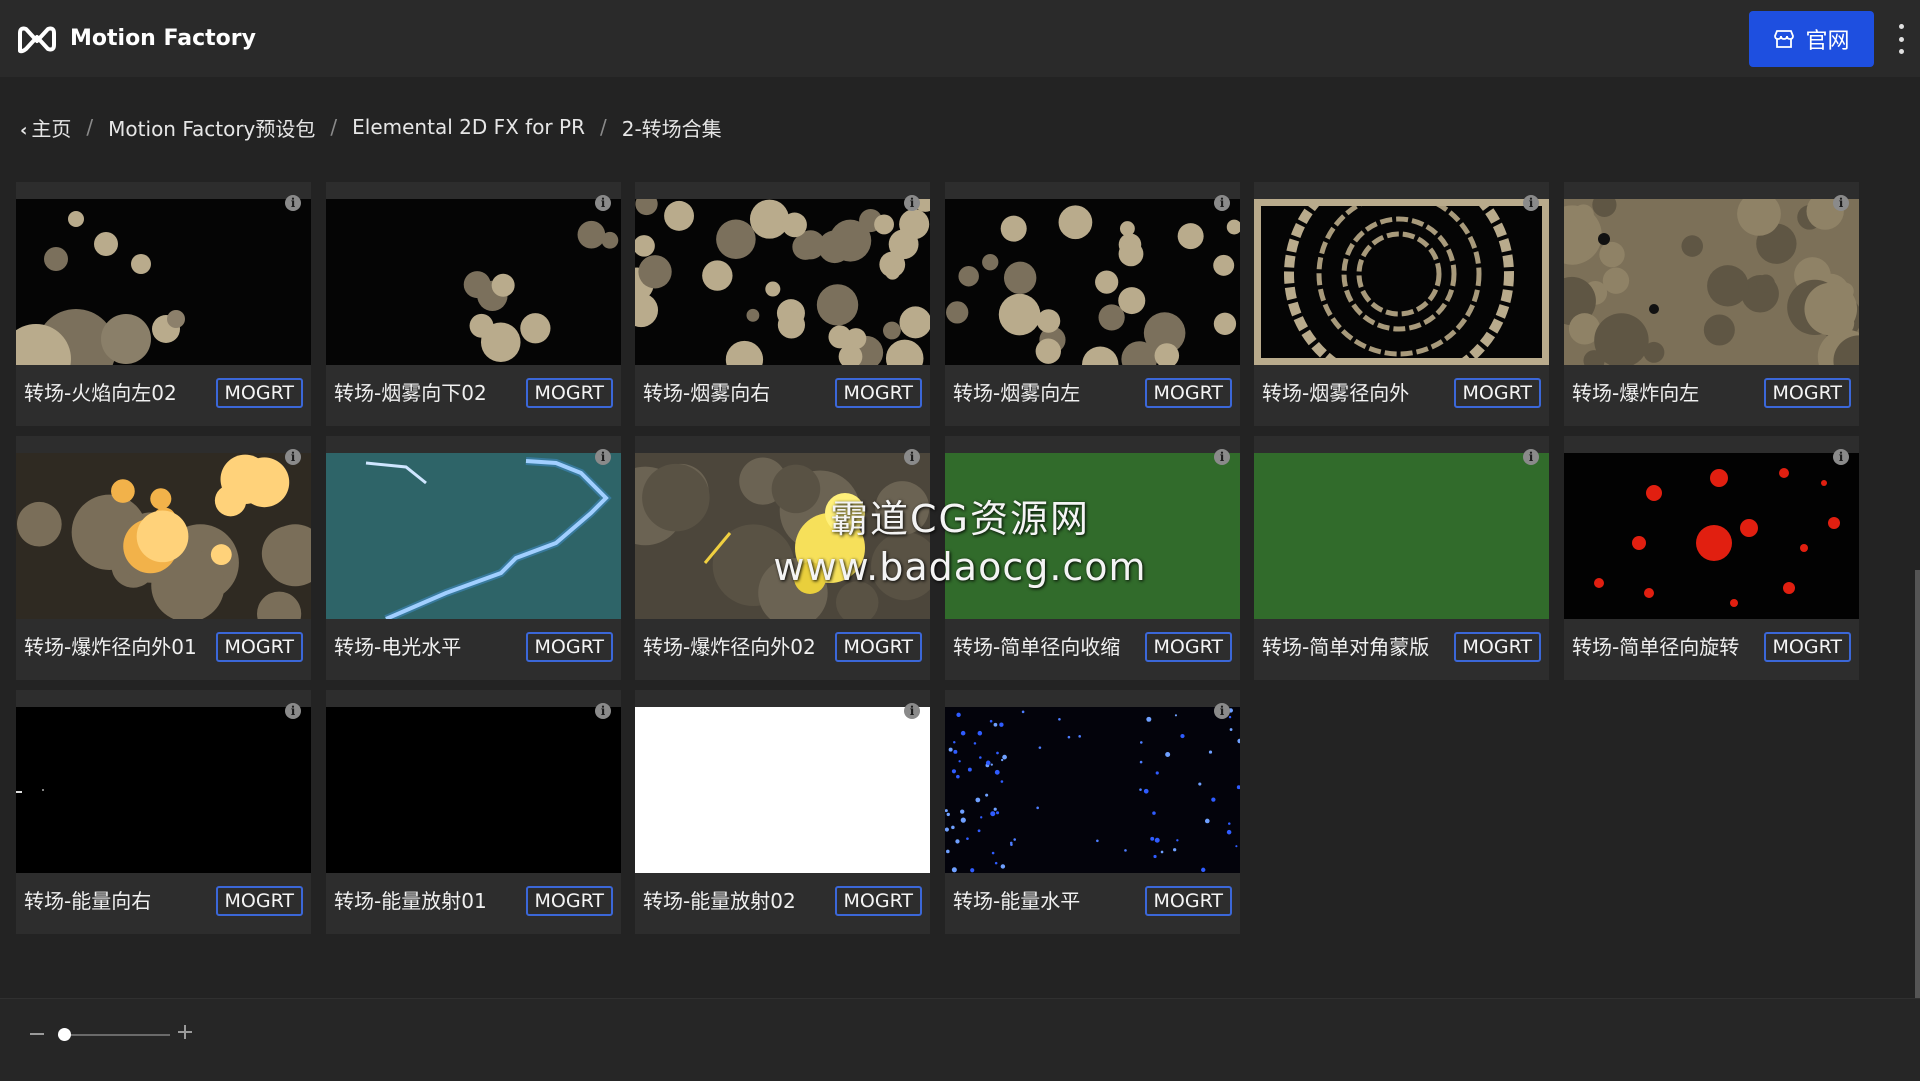 The height and width of the screenshot is (1081, 1920). Describe the element at coordinates (24, 130) in the screenshot. I see `chevron-left-icon: ‹` at that location.